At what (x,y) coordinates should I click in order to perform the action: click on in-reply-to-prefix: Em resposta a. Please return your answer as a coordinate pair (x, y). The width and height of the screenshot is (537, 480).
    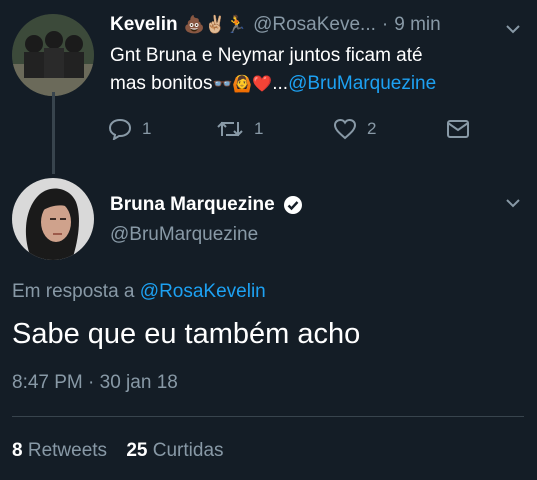
    Looking at the image, I should click on (73, 291).